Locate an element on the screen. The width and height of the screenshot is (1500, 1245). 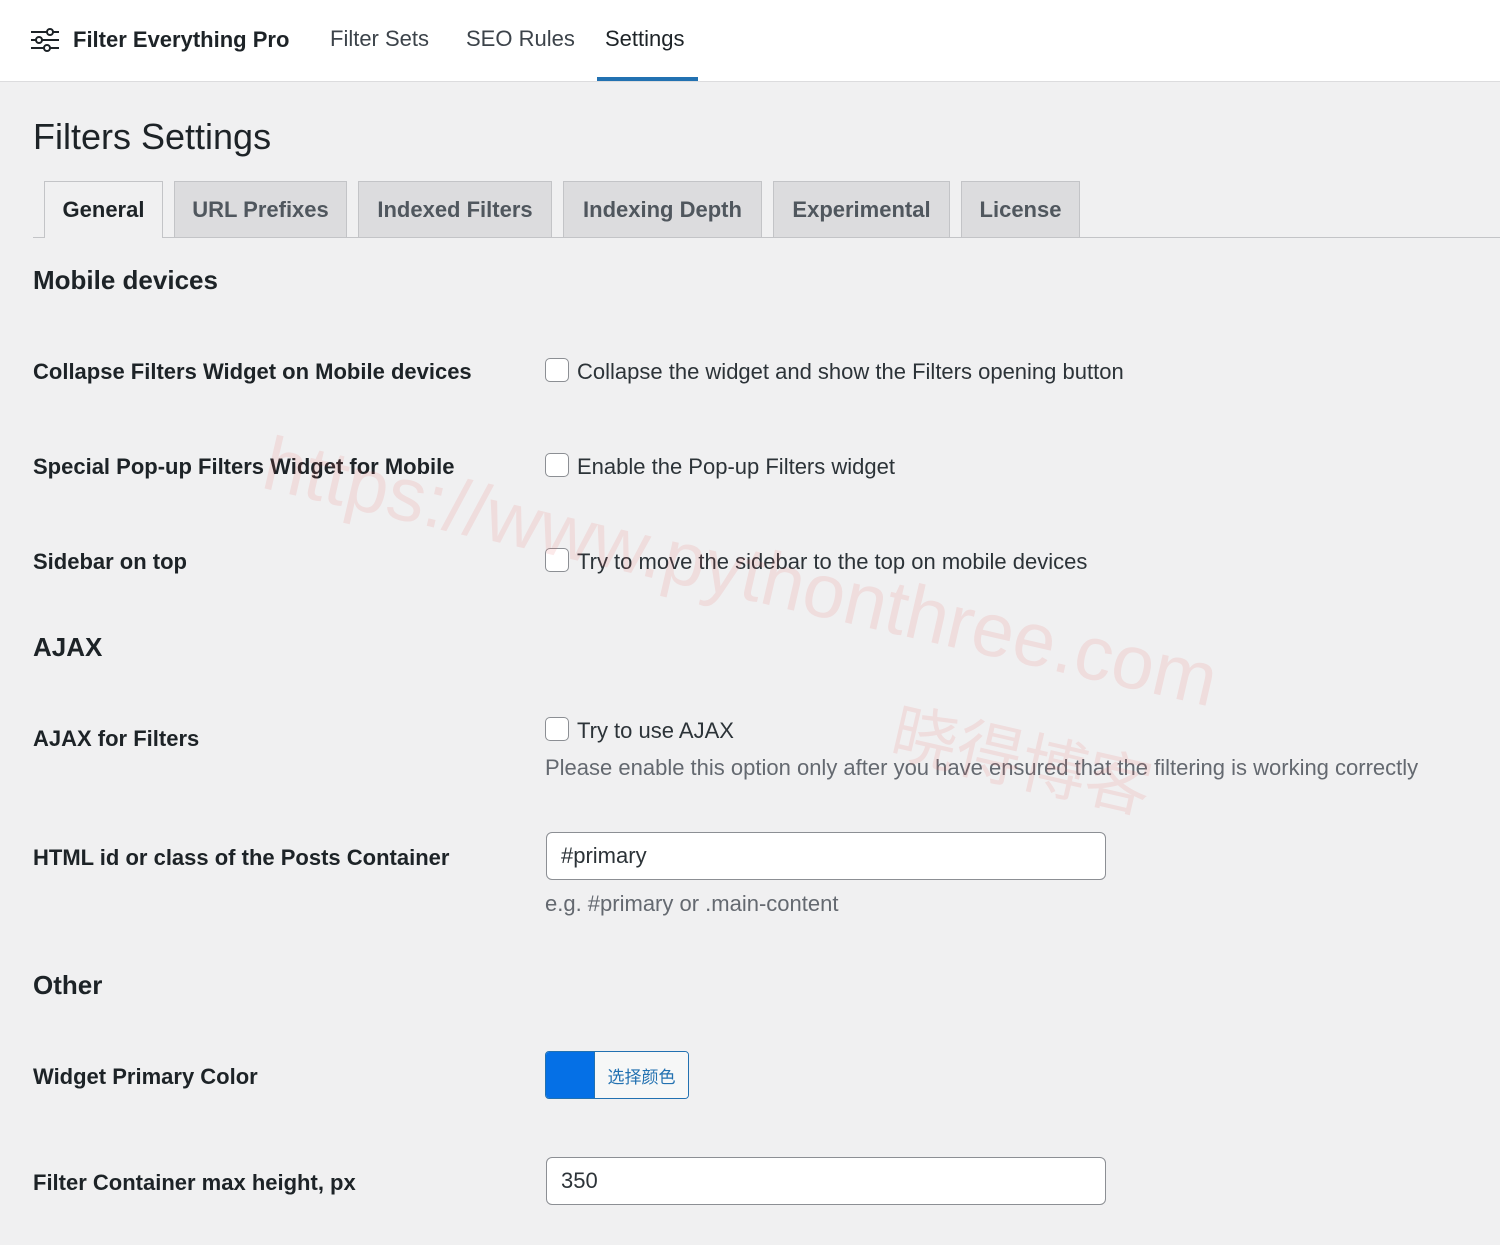
primary-color-label: Widget Primary Color is located at coordinates (145, 1076).